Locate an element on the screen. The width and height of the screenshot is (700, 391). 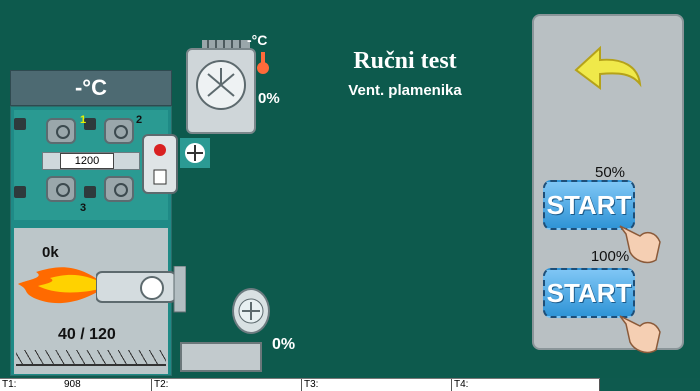
cell-label: T4: is located at coordinates (461, 384).